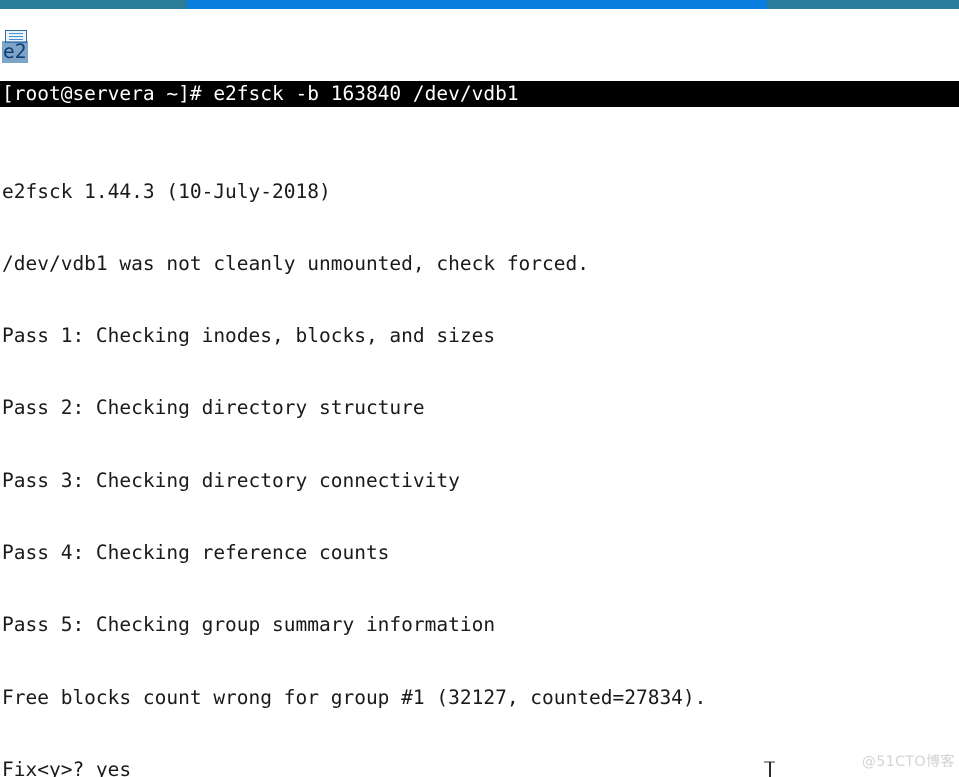 This screenshot has width=959, height=777. What do you see at coordinates (477, 4) in the screenshot?
I see `tab-active` at bounding box center [477, 4].